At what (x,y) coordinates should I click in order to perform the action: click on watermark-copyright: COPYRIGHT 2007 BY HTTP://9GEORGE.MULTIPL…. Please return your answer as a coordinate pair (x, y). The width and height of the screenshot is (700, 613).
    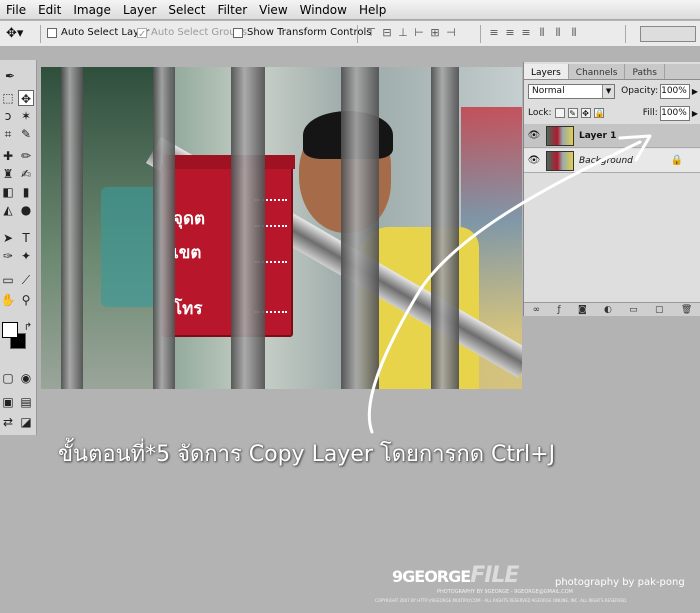
    Looking at the image, I should click on (501, 600).